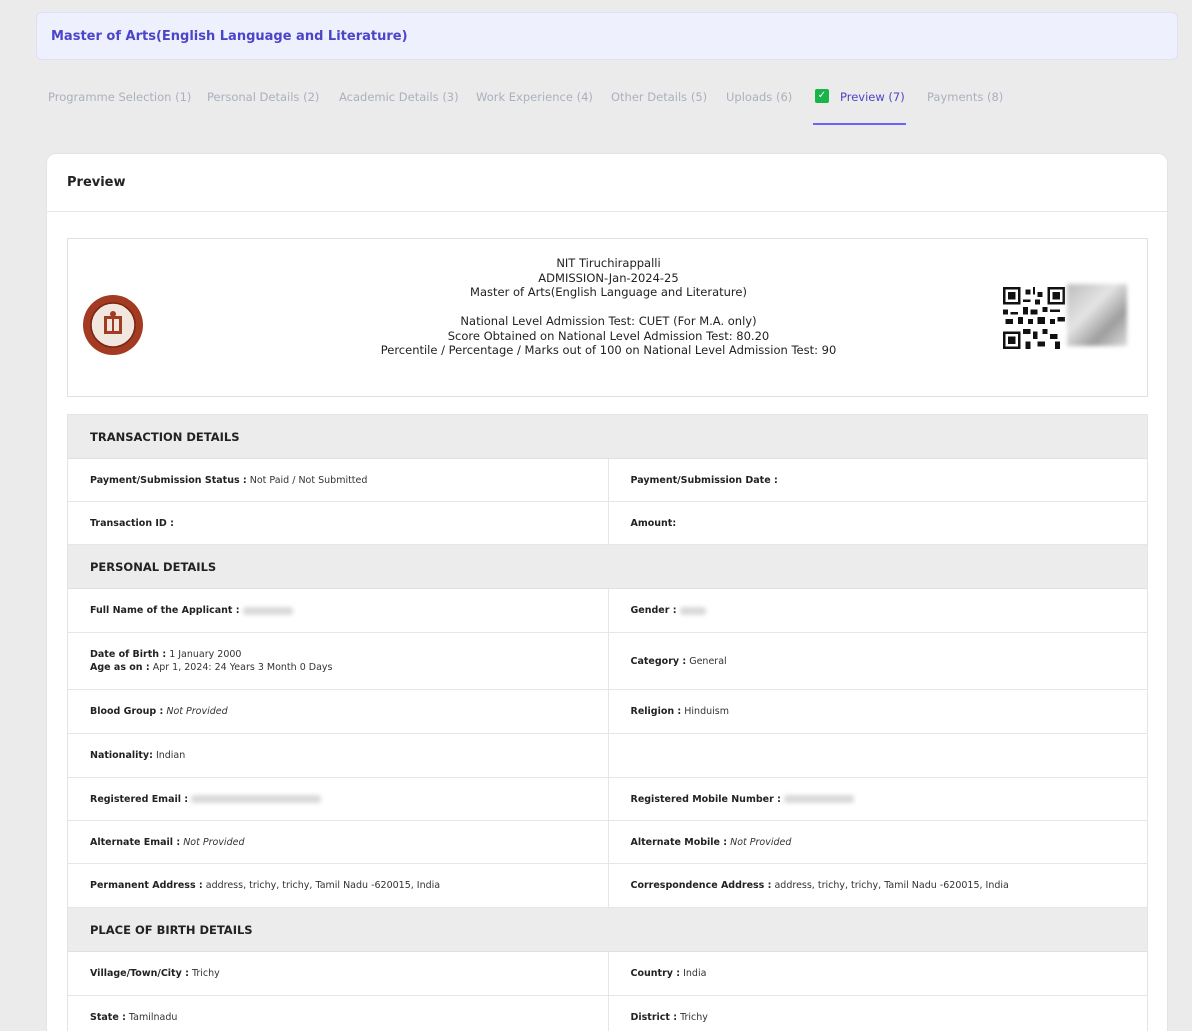  What do you see at coordinates (155, 973) in the screenshot?
I see `village-cell: Village/Town/City : Trichy` at bounding box center [155, 973].